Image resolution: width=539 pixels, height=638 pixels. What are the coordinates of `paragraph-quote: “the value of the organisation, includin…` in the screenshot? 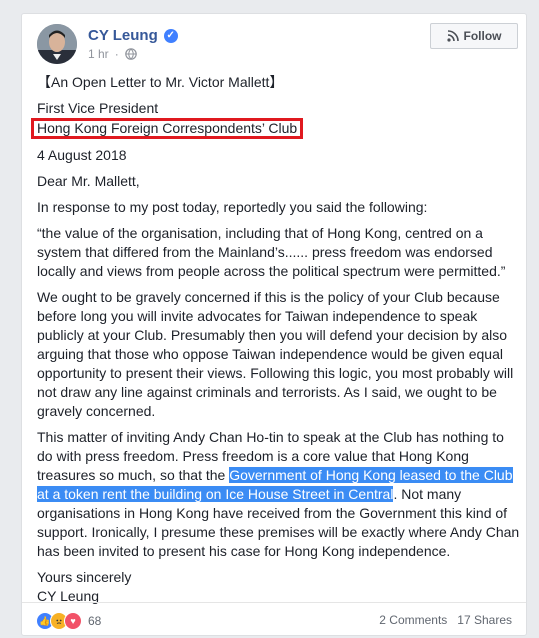 It's located at (271, 252).